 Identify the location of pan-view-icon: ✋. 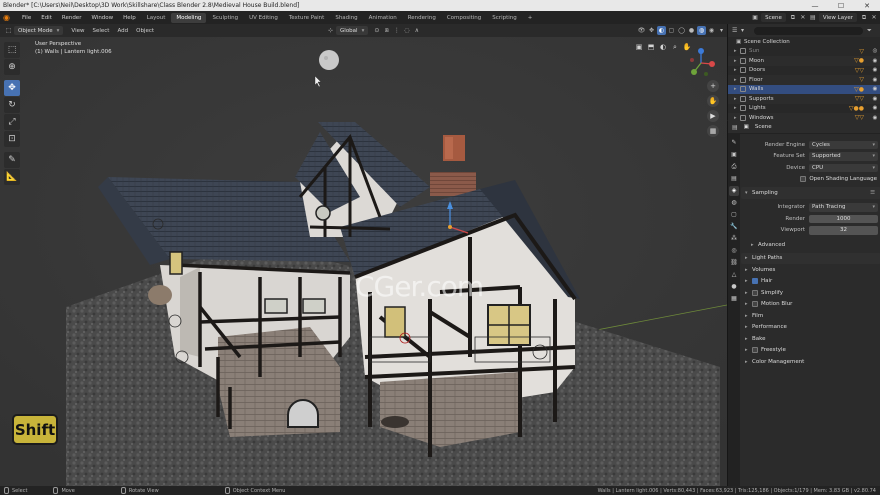
(713, 101).